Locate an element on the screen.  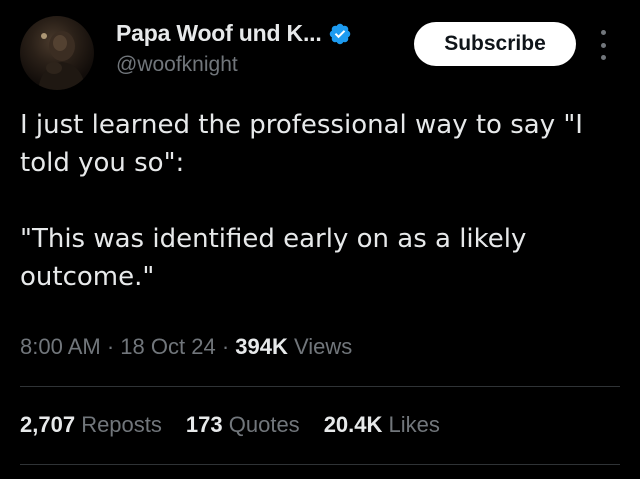
tweet-meta: 8:00 AM · 18 Oct 24 · 394K Views is located at coordinates (186, 347).